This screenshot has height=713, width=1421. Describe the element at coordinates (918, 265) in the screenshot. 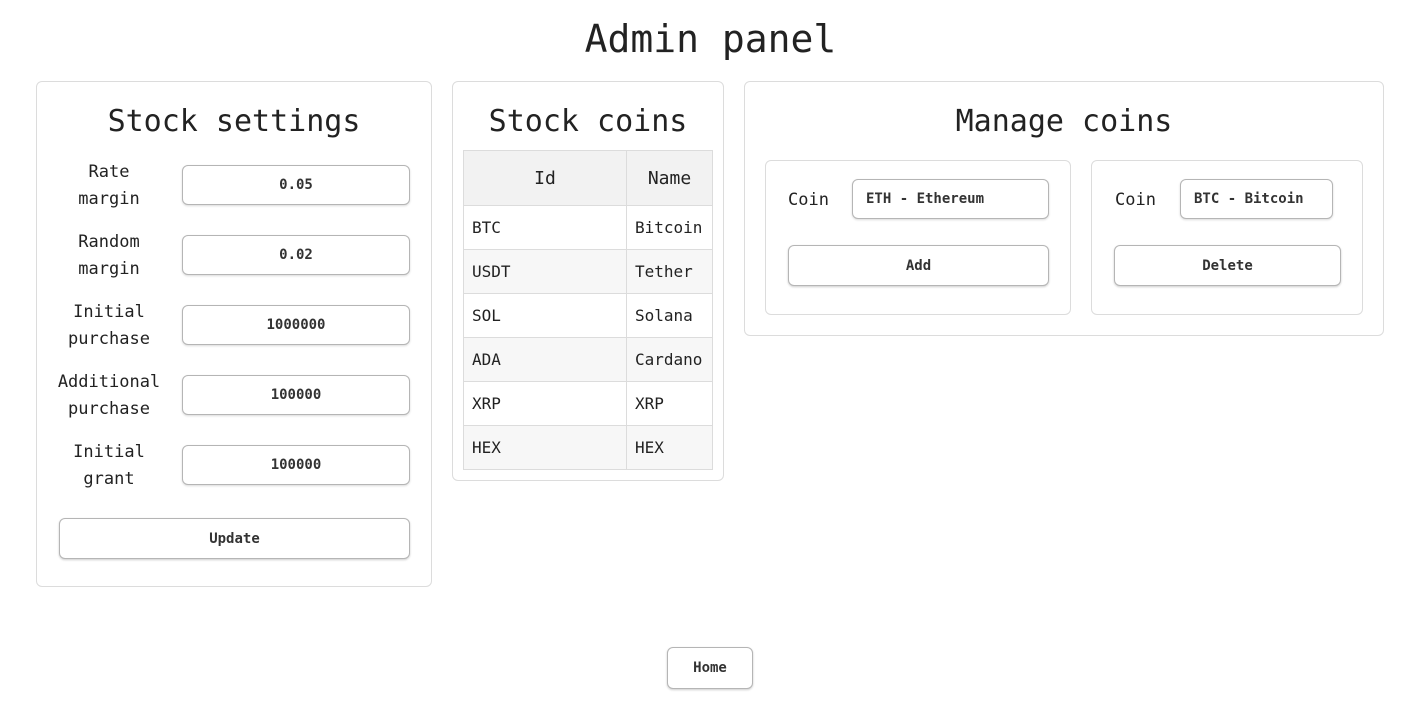

I see `add-coin-button: Add` at that location.